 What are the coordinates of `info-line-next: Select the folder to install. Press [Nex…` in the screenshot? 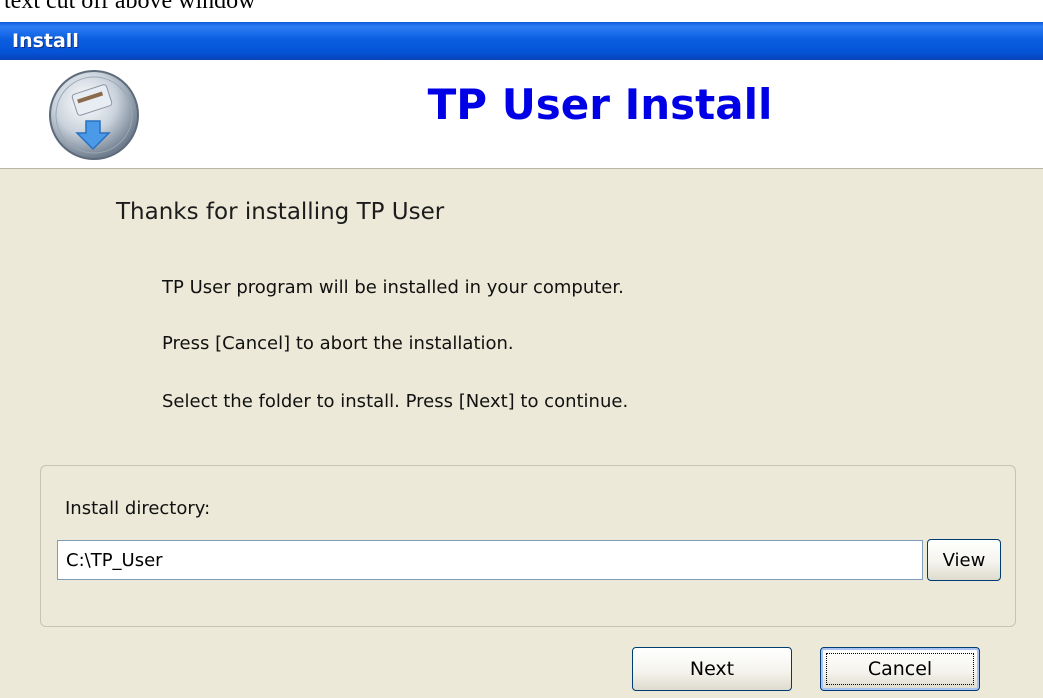 It's located at (395, 401).